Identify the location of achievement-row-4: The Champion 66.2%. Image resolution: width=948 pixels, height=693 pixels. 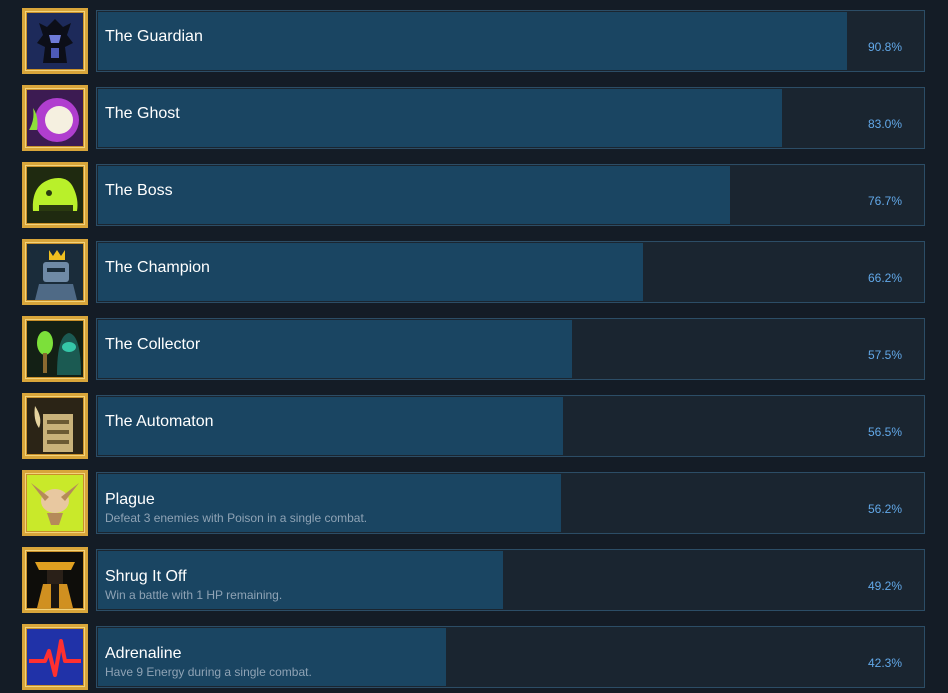
(474, 272).